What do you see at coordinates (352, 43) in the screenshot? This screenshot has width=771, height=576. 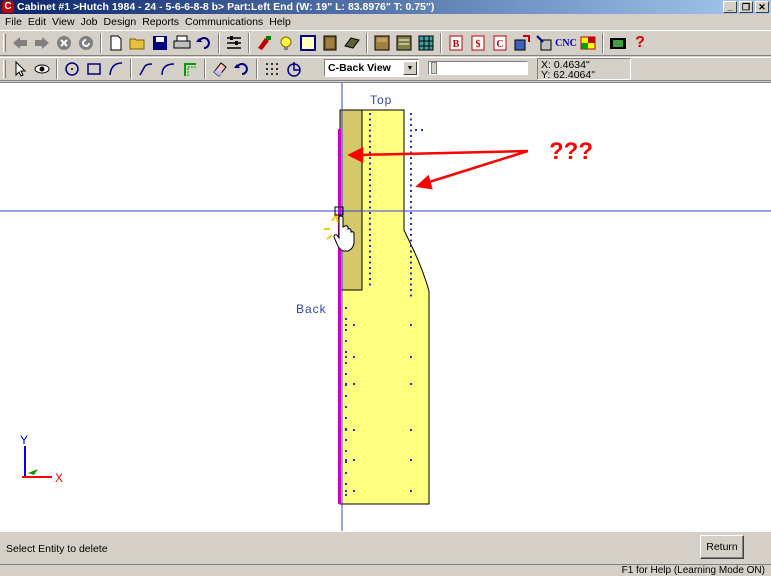 I see `panel-button` at bounding box center [352, 43].